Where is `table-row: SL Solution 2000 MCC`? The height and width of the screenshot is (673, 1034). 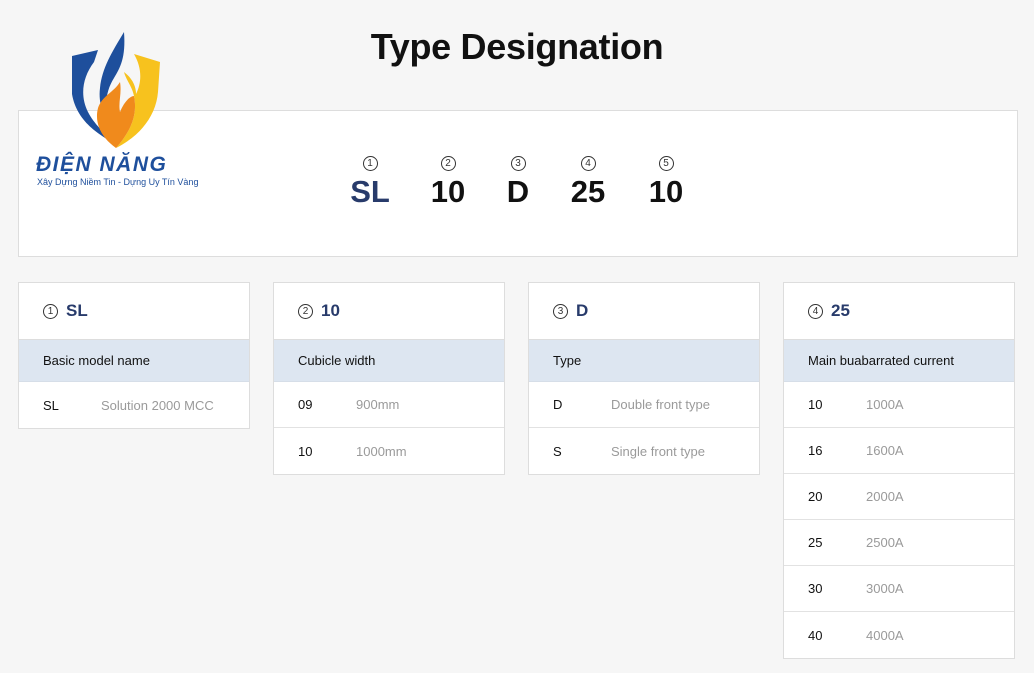
table-row: SL Solution 2000 MCC is located at coordinates (134, 405).